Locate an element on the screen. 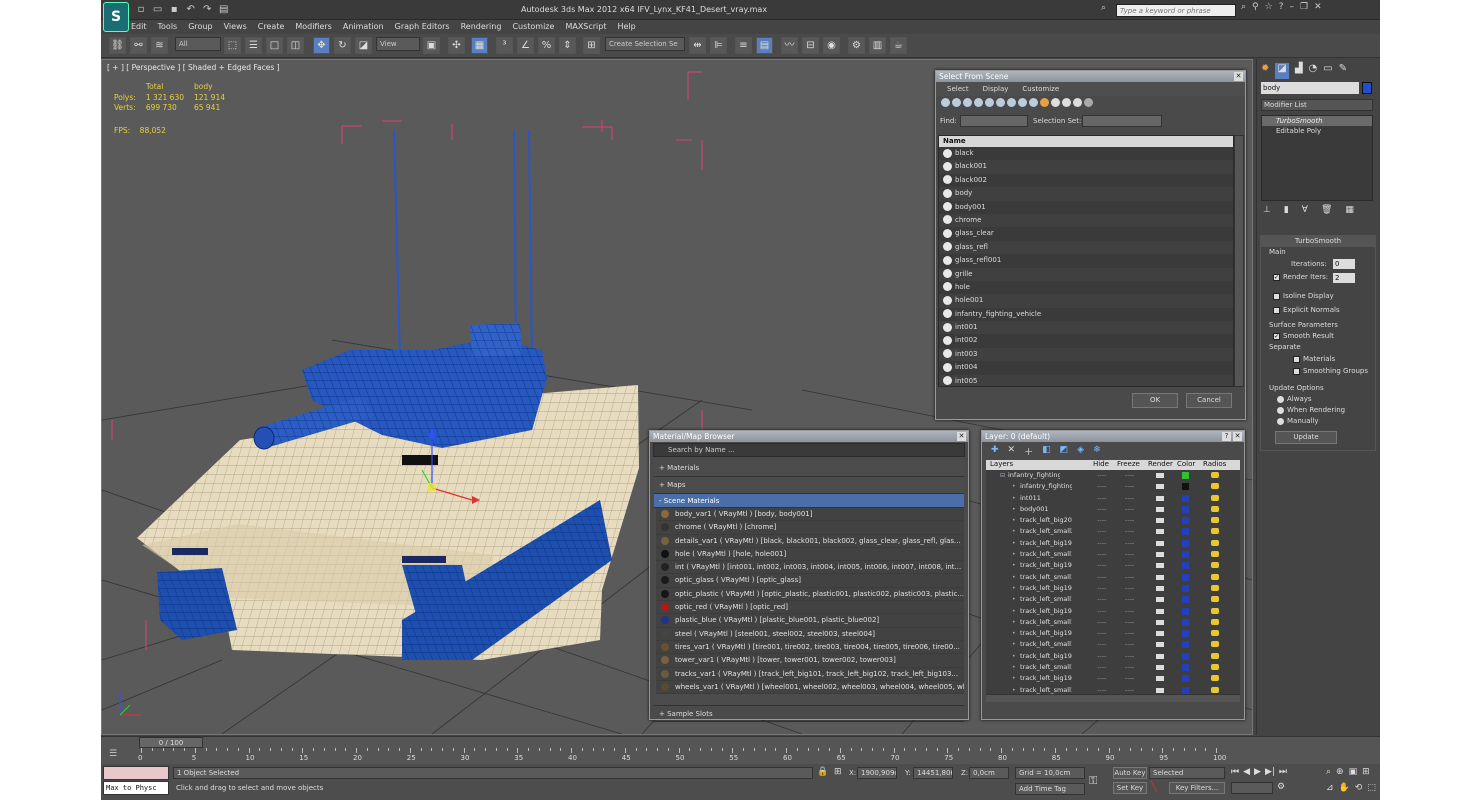 This screenshot has width=1480, height=800. scene-material-item: body_var1 ( VRayMtl ) [body, body001] is located at coordinates (810, 515).